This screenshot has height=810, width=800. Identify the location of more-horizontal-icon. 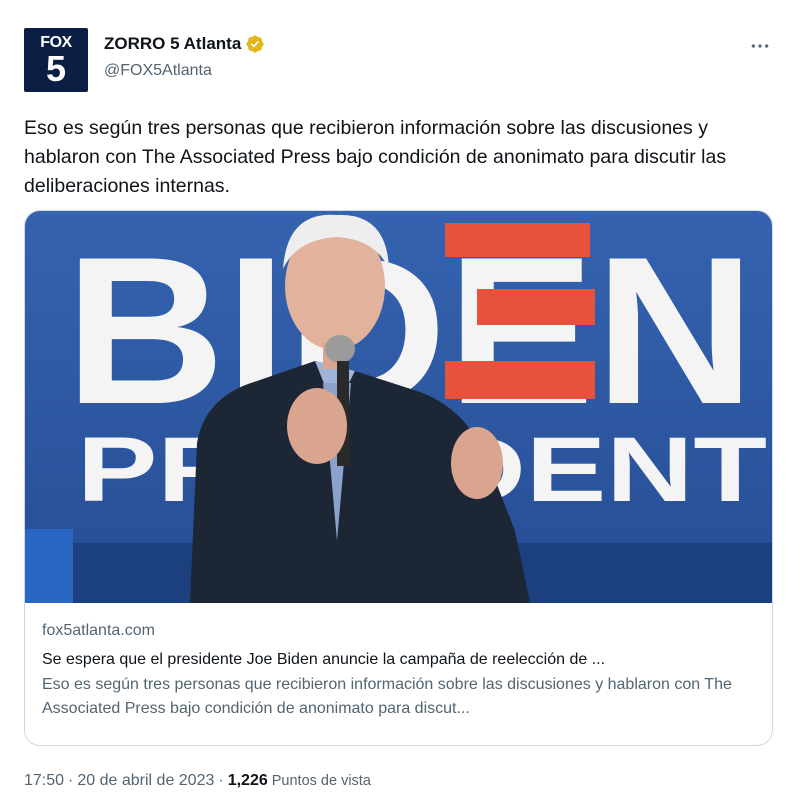
(760, 46).